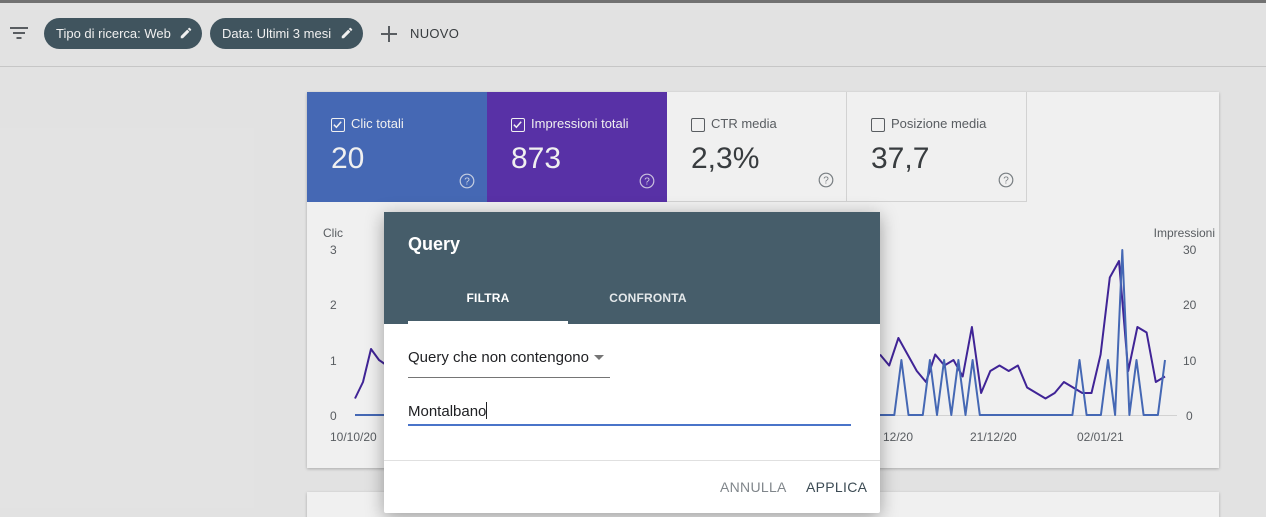 This screenshot has height=517, width=1266. What do you see at coordinates (753, 487) in the screenshot?
I see `cancel-button: ANNULLA` at bounding box center [753, 487].